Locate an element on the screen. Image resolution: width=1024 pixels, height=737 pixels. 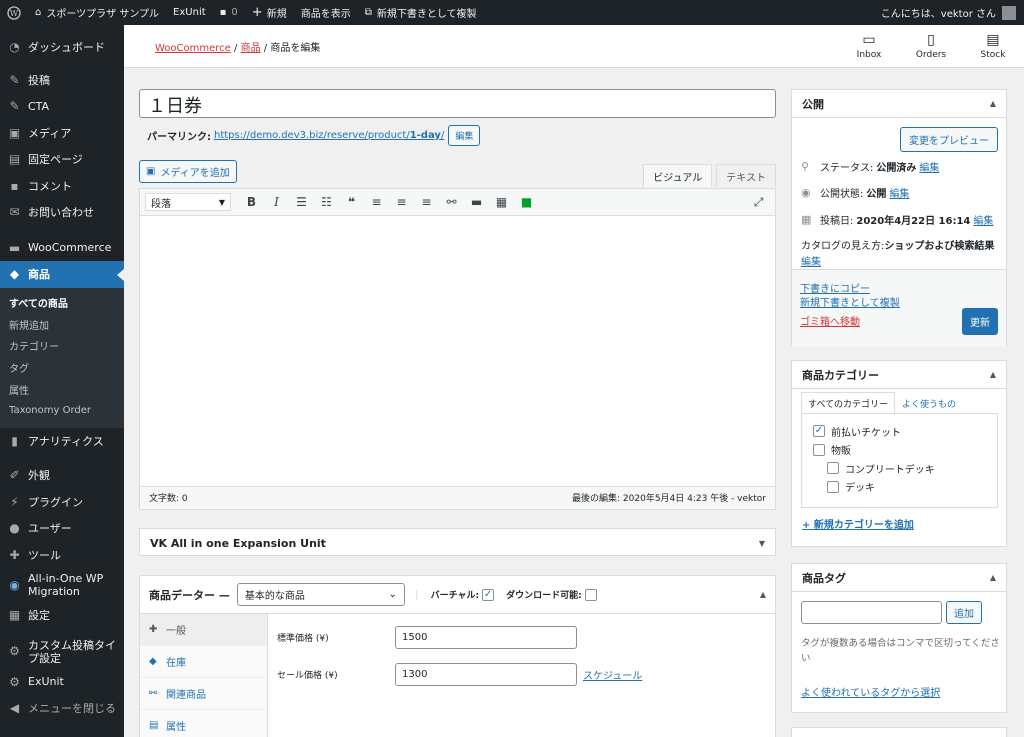
preview-changes-button: 変更をプレビュー is located at coordinates (949, 139).